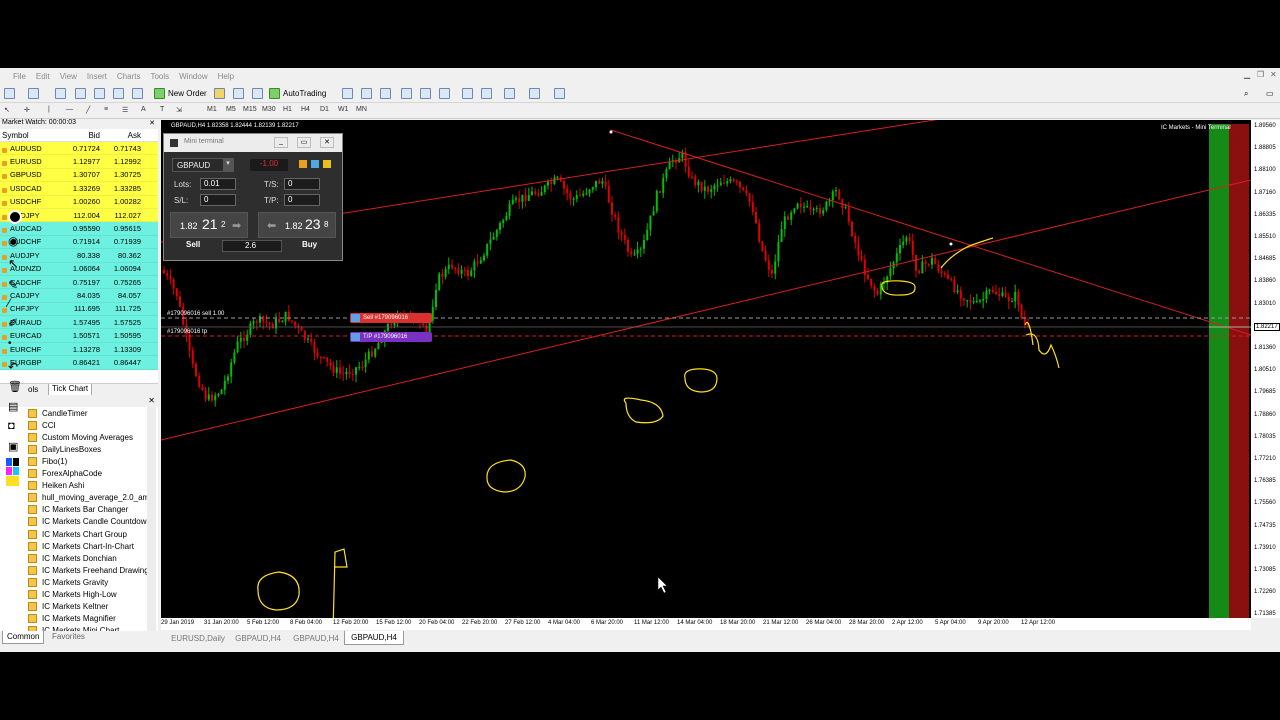 The width and height of the screenshot is (1280, 720). Describe the element at coordinates (467, 93) in the screenshot. I see `chart-shift-icon` at that location.